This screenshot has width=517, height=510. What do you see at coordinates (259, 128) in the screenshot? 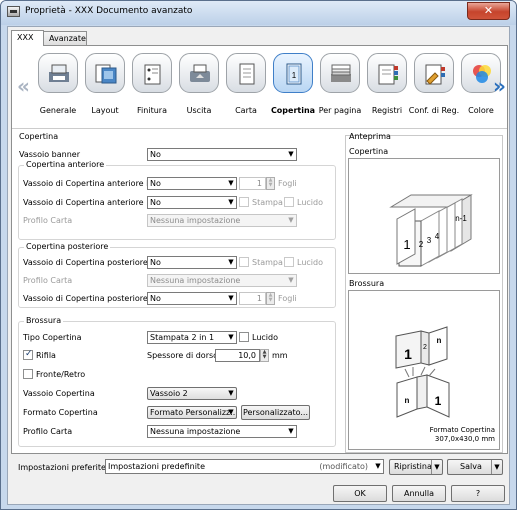
I see `toolbar-divider` at bounding box center [259, 128].